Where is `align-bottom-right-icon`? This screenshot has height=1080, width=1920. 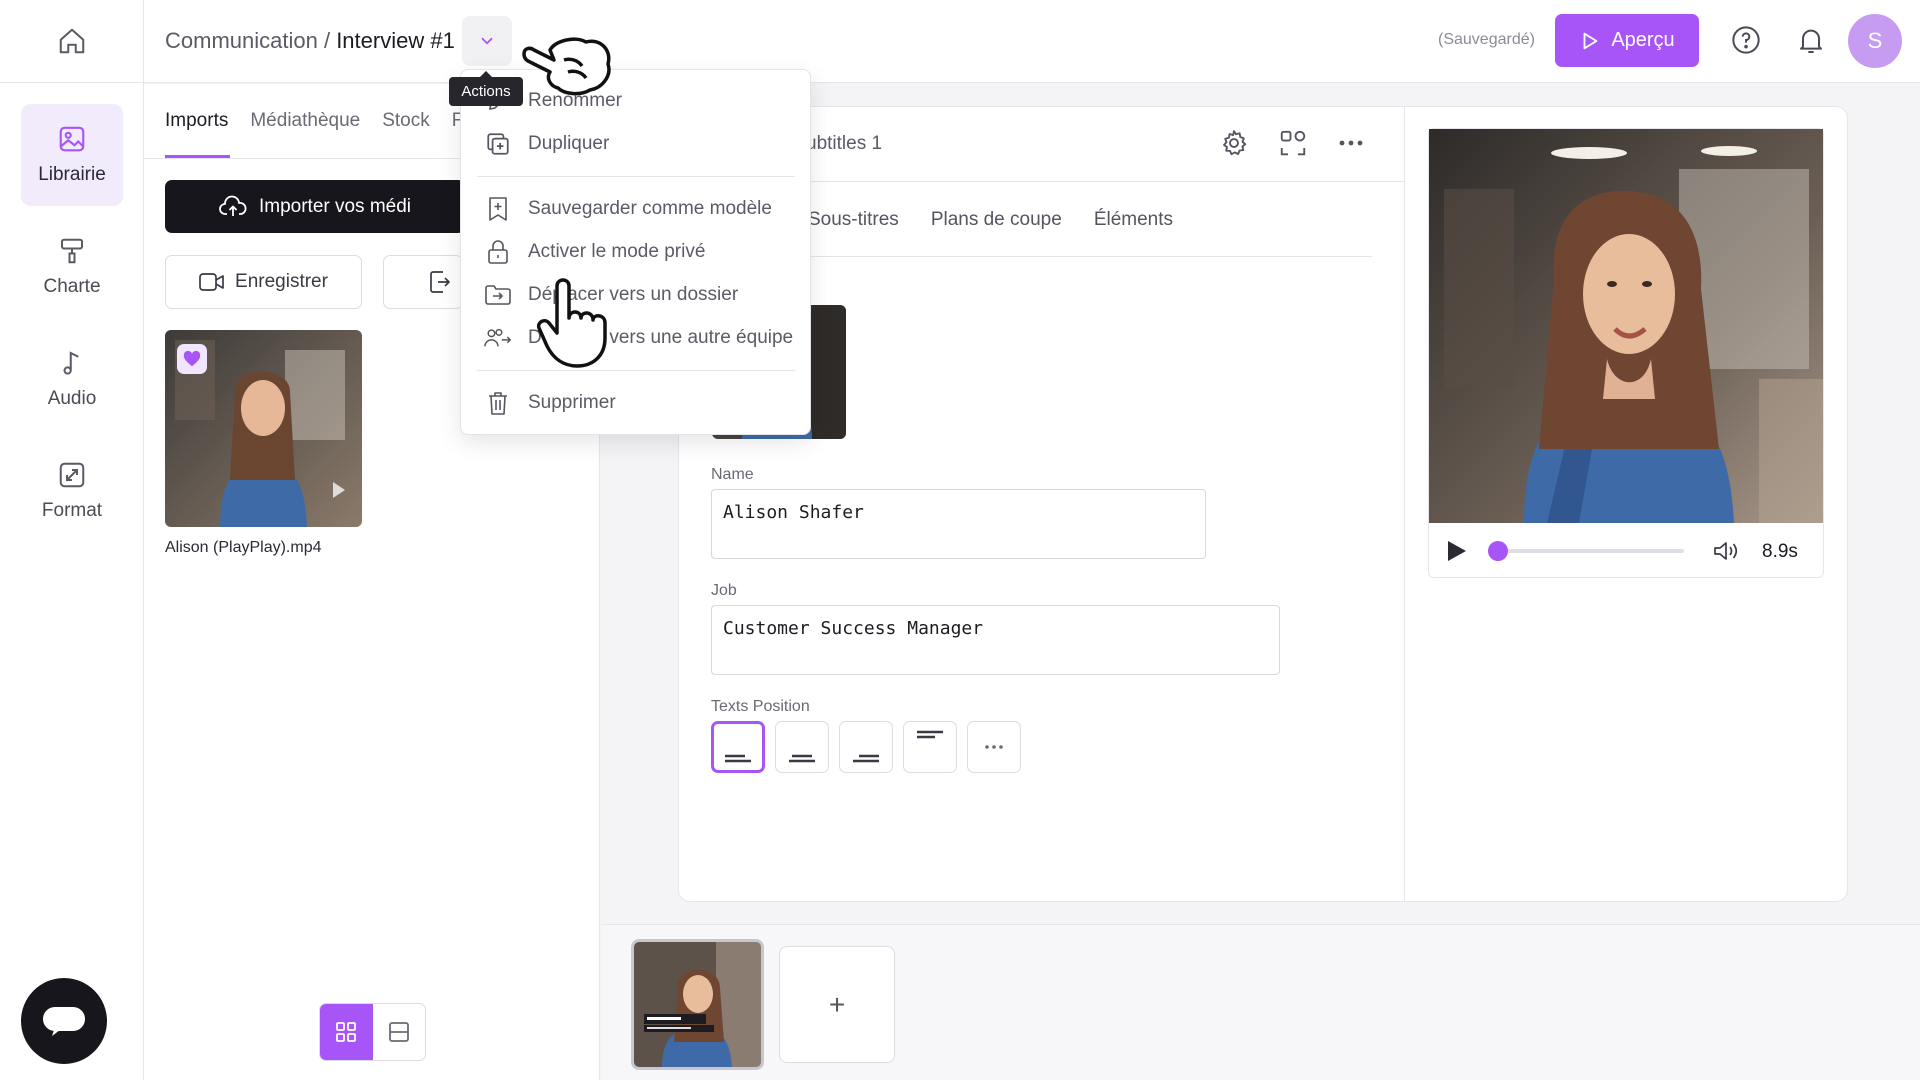
align-bottom-right-icon is located at coordinates (866, 758).